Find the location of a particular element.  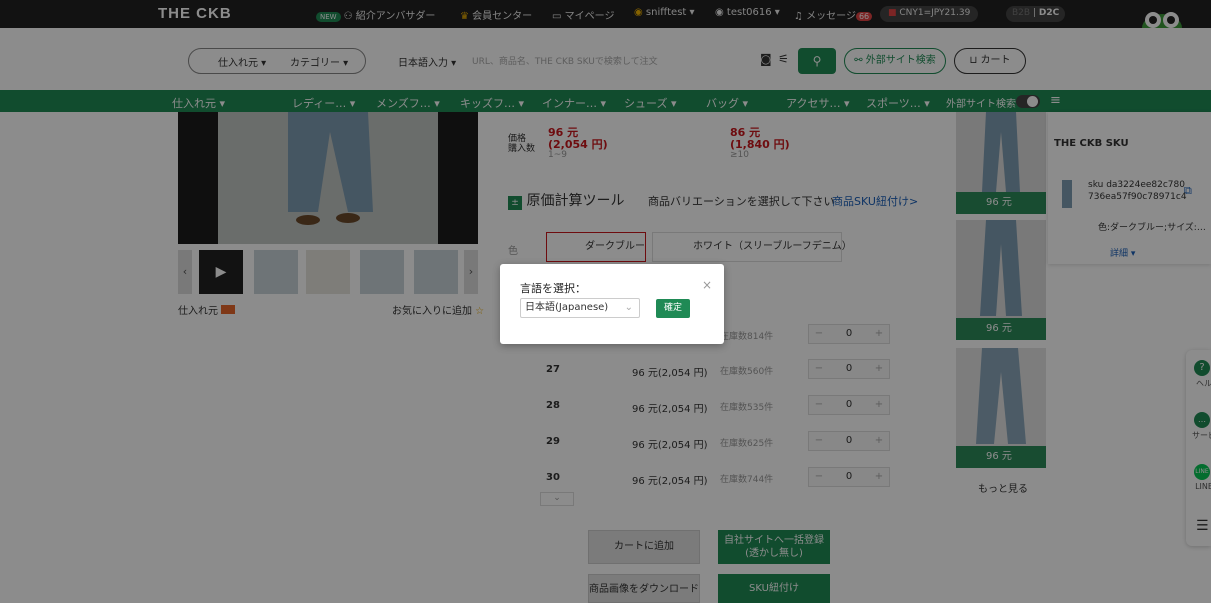

modal-title: 言語を選択： is located at coordinates (553, 288).